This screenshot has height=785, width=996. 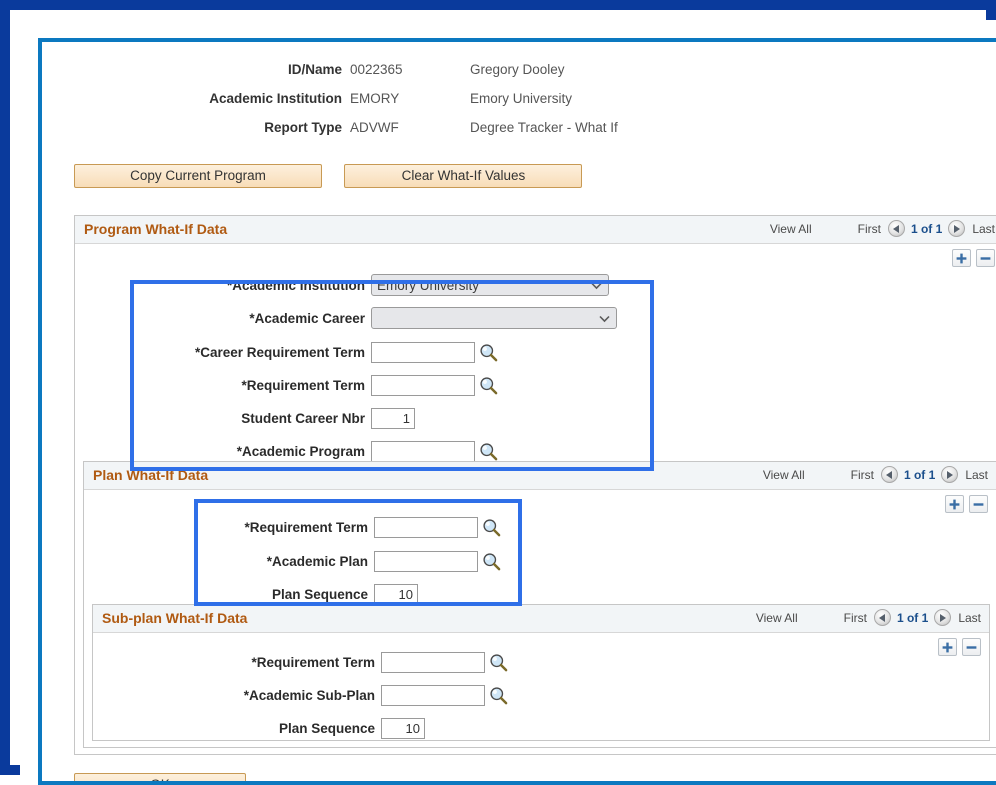 I want to click on plan-academic-plan-input, so click(x=426, y=561).